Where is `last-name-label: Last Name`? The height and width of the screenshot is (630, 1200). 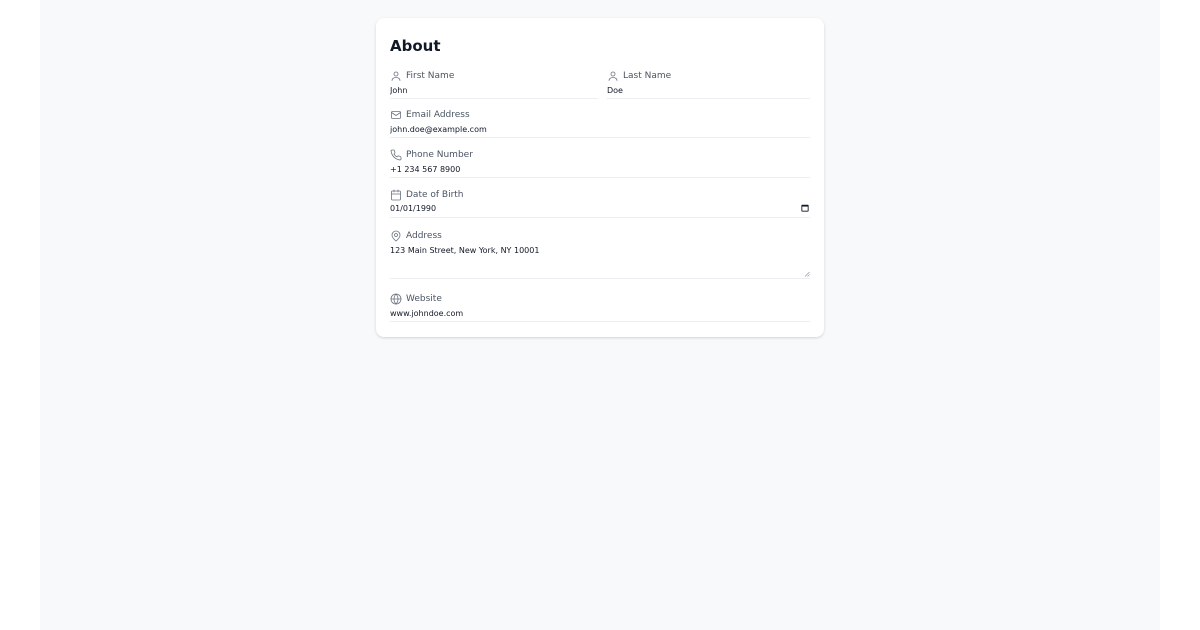 last-name-label: Last Name is located at coordinates (647, 76).